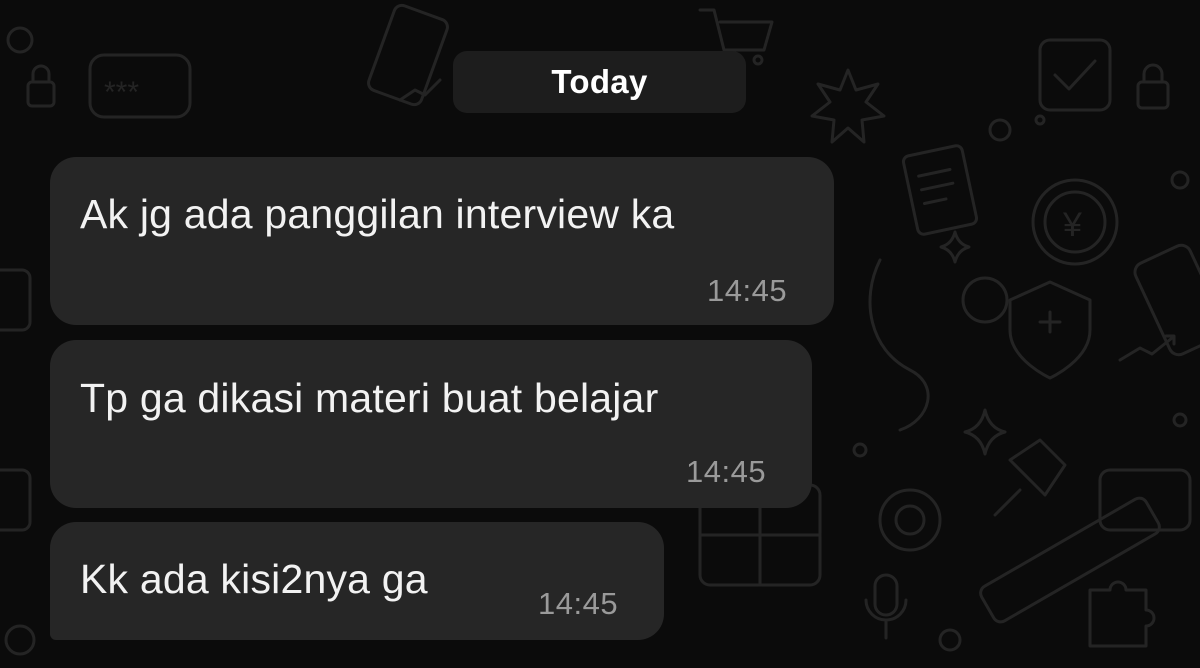 The image size is (1200, 668). I want to click on message-bubble: Kk ada kisi2nya ga 14:45, so click(357, 581).